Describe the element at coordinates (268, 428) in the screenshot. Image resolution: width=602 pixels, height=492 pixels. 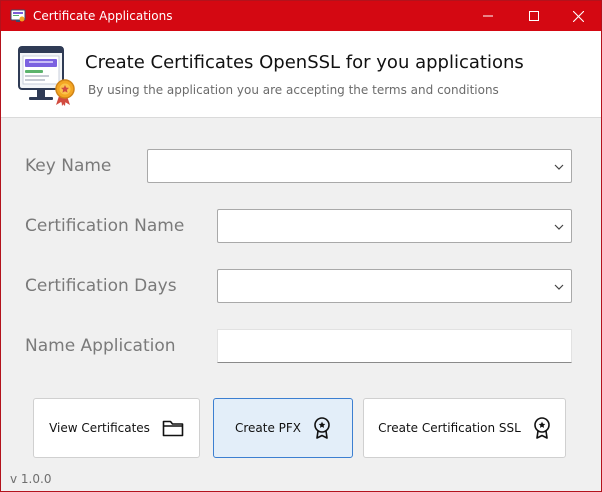
I see `create-pfx-label: Create PFX` at that location.